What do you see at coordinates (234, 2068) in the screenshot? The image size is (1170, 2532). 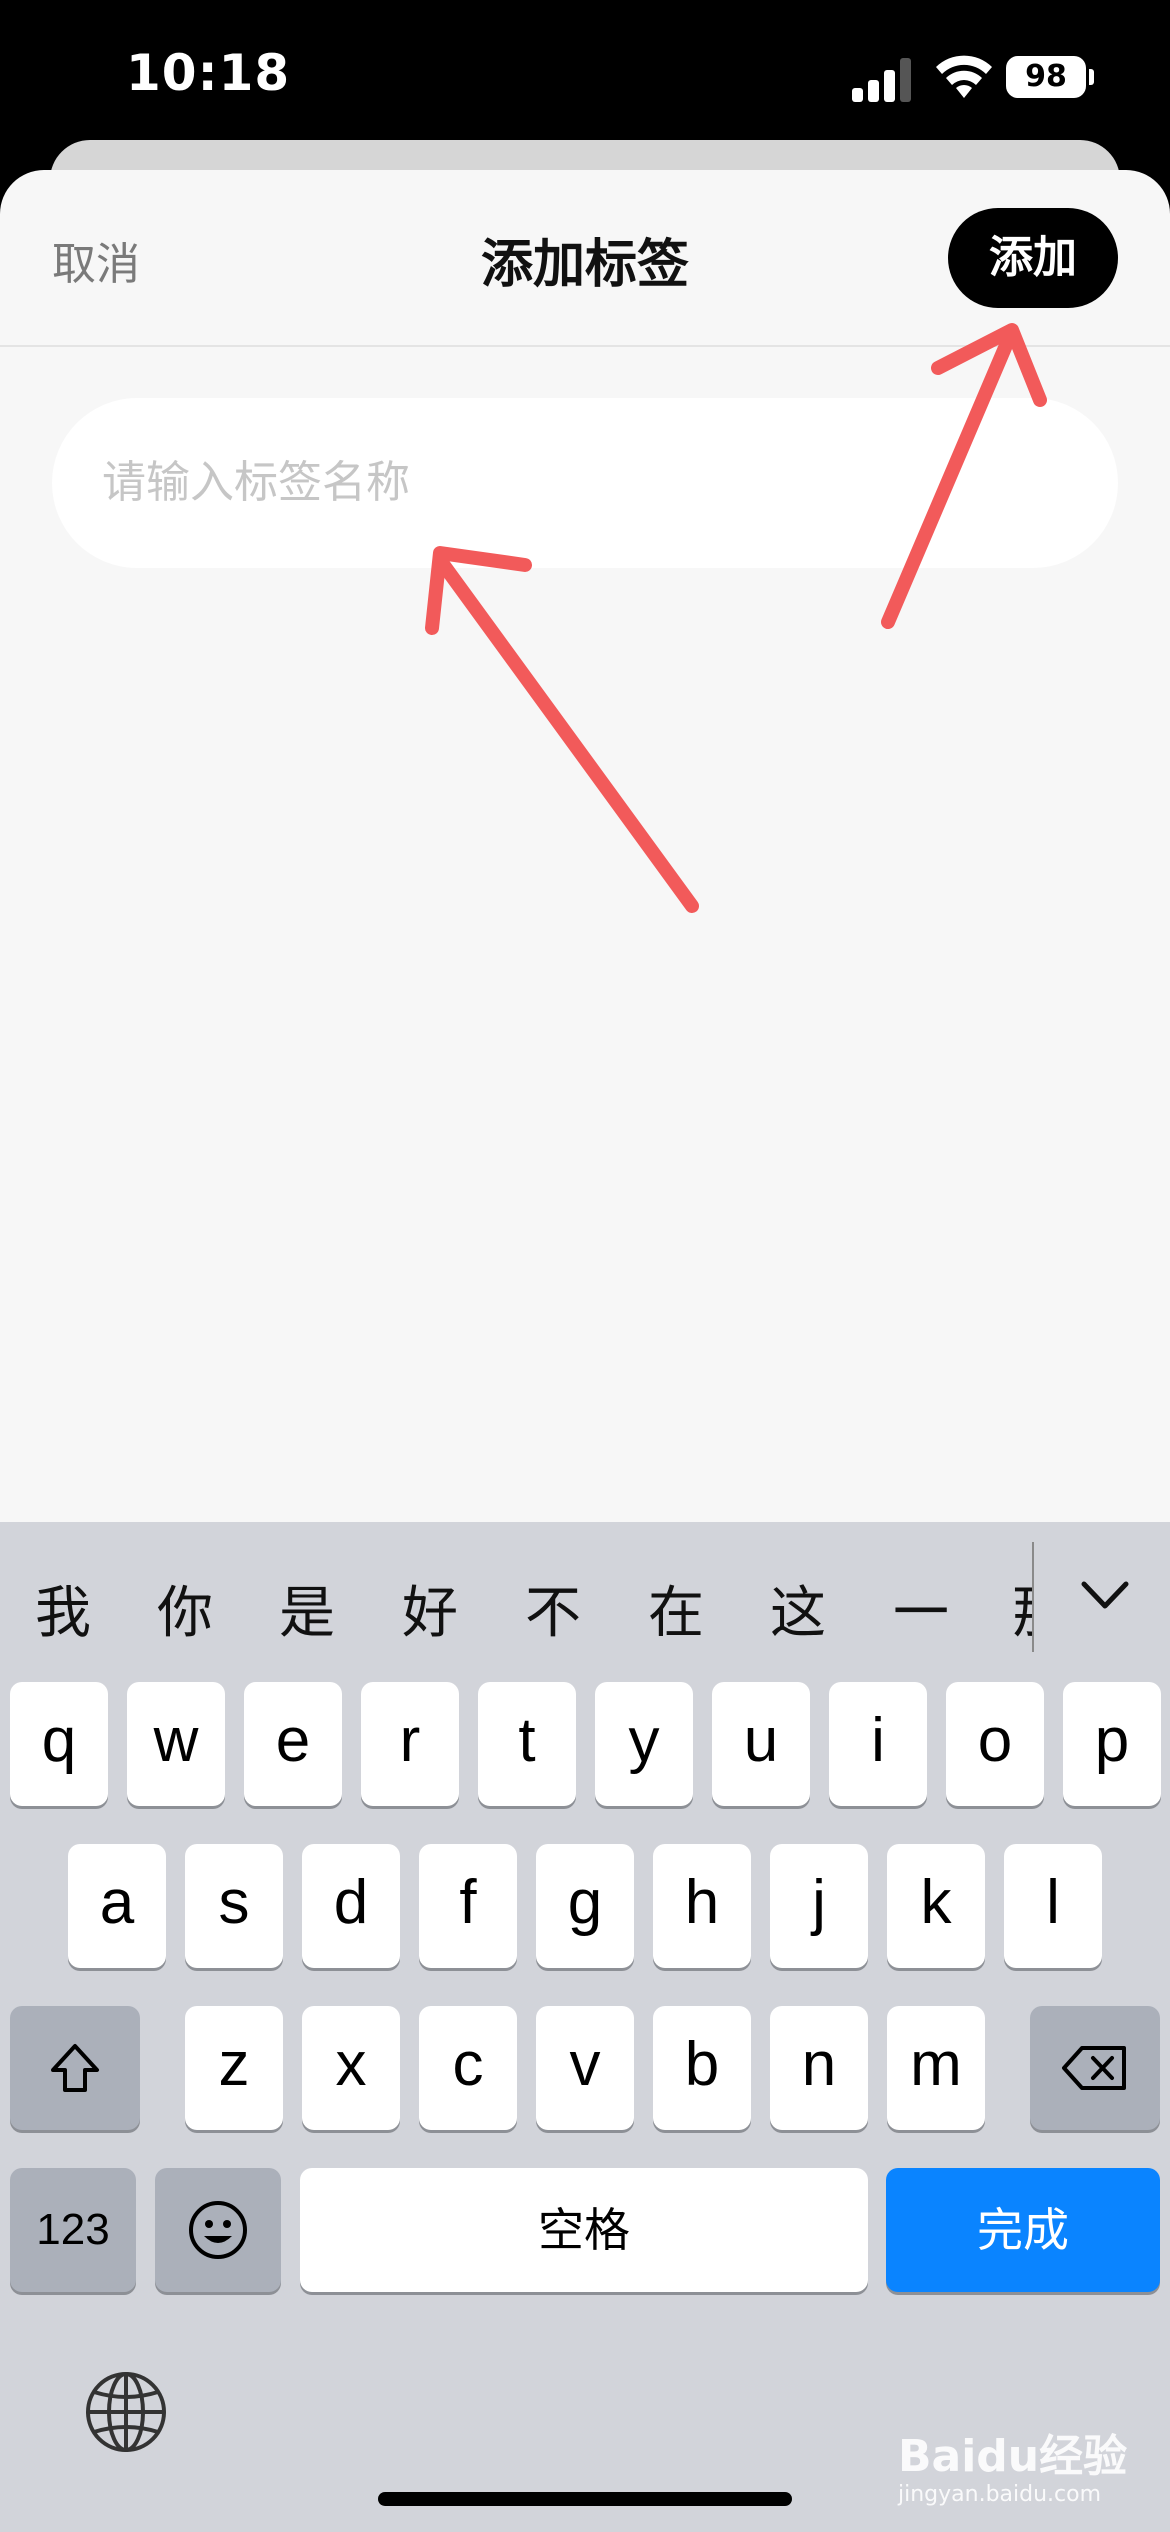 I see `key-z: z` at bounding box center [234, 2068].